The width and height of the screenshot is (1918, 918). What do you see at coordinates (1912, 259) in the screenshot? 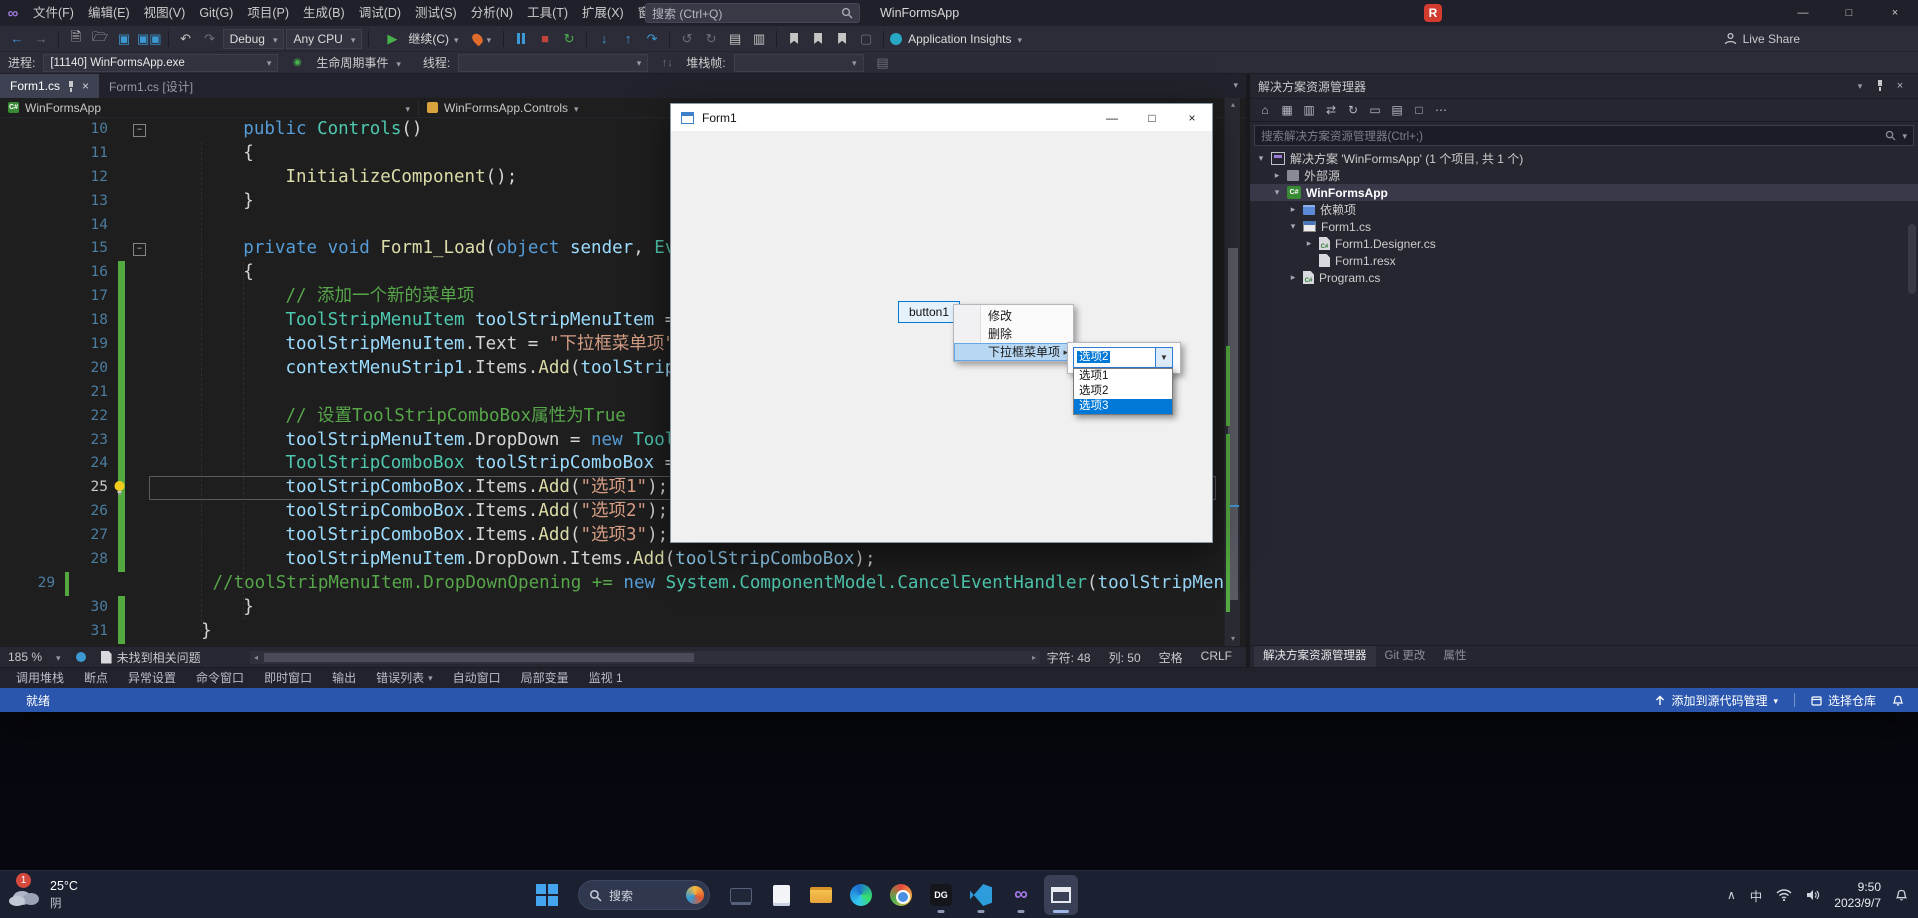
I see `panel-scrollbar-thumb` at bounding box center [1912, 259].